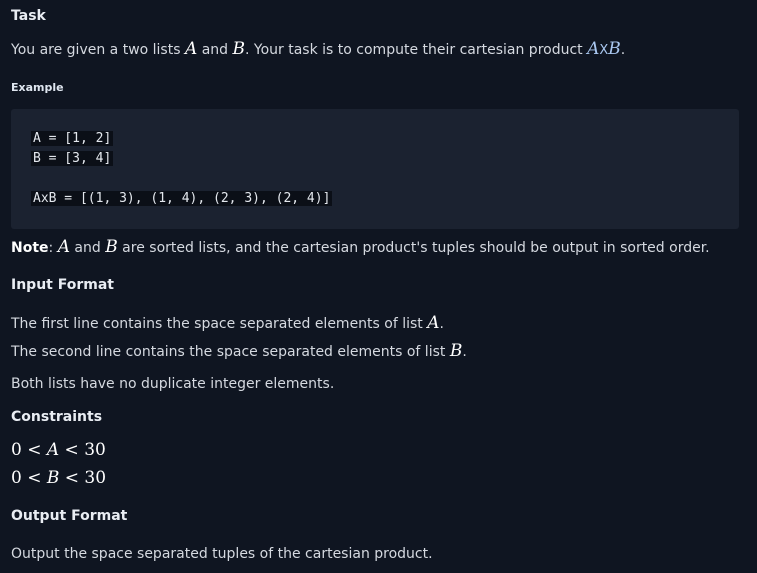 The width and height of the screenshot is (757, 573). I want to click on product-x: X, so click(604, 50).